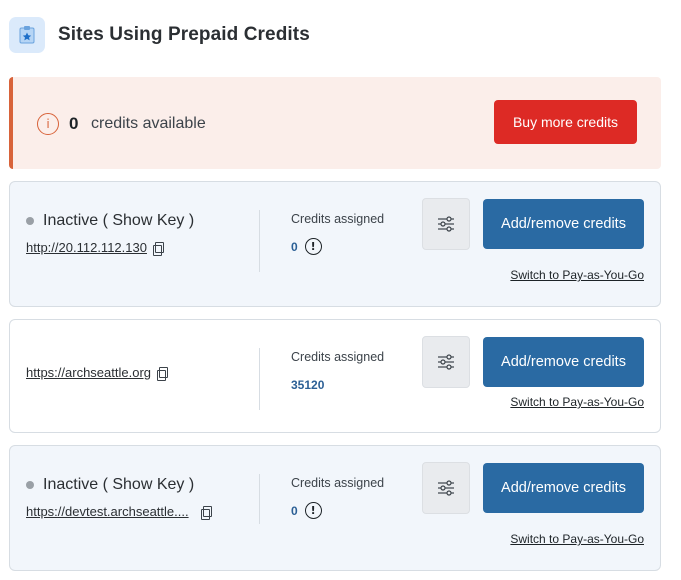 The width and height of the screenshot is (681, 580). I want to click on site-url-row: https://archseattle.org, so click(97, 373).